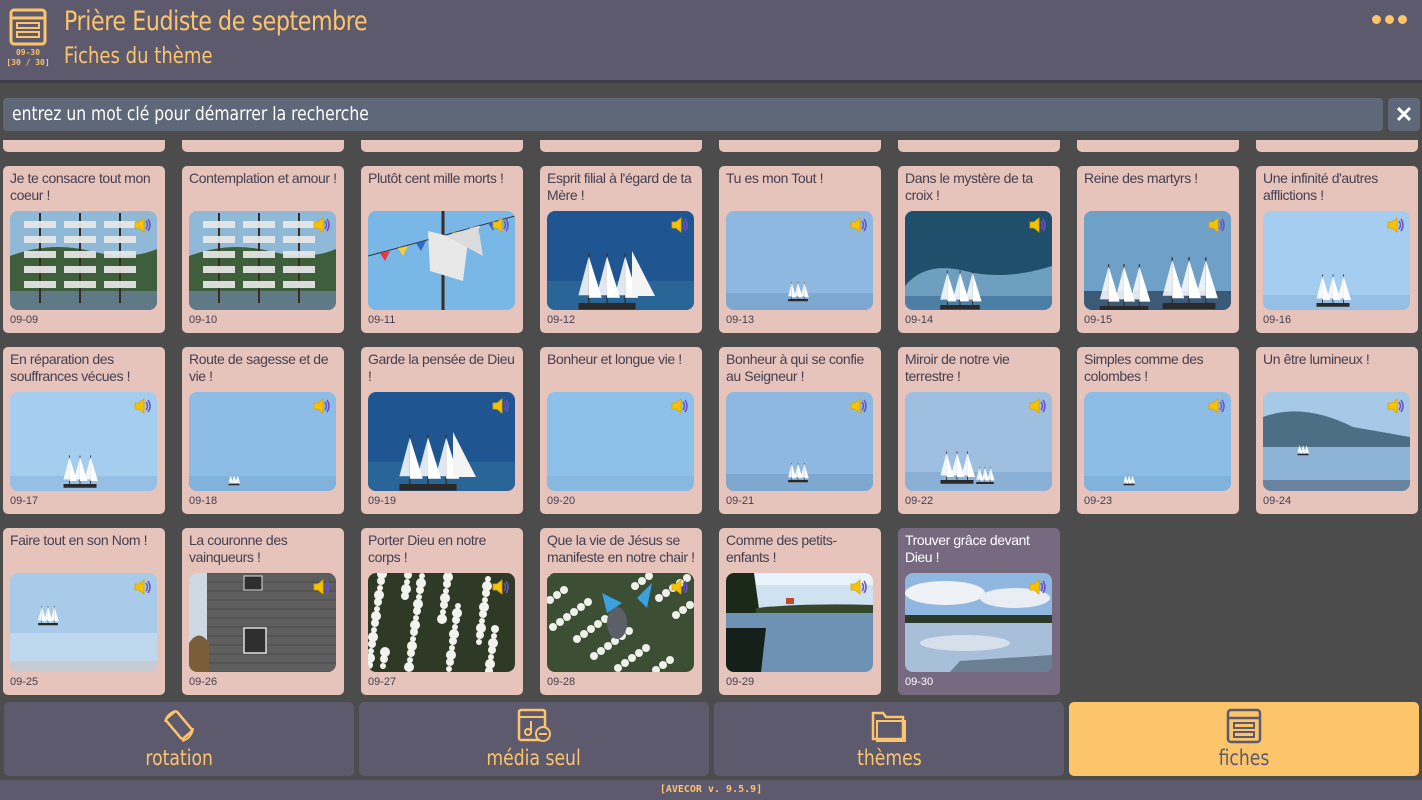 Image resolution: width=1422 pixels, height=800 pixels. I want to click on nav-label-text: rotation, so click(179, 758).